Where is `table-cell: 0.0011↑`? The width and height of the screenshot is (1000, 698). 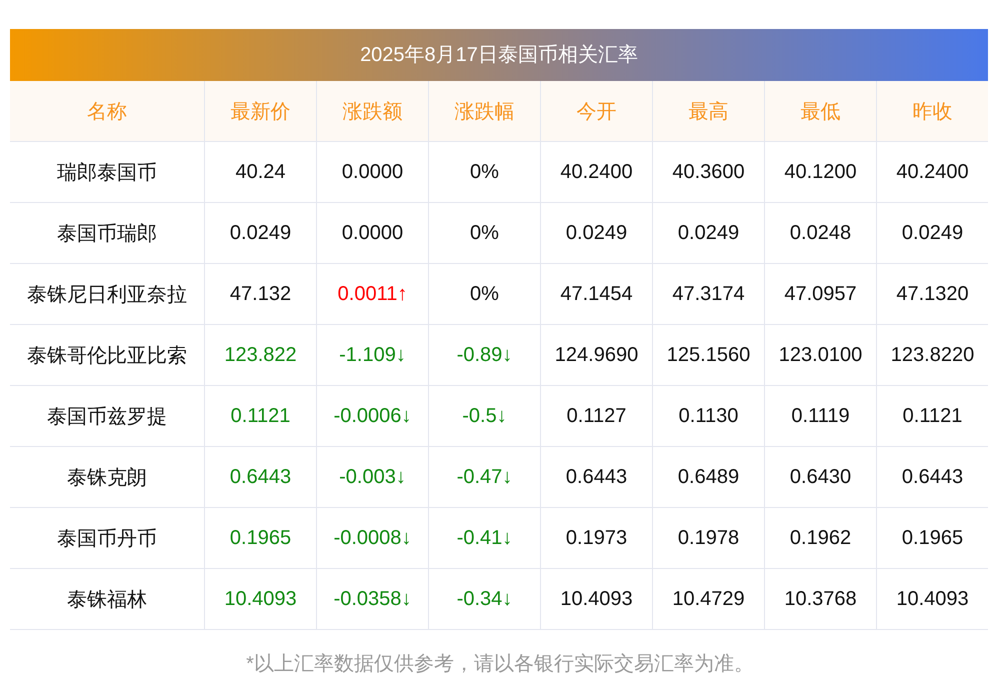
table-cell: 0.0011↑ is located at coordinates (373, 294).